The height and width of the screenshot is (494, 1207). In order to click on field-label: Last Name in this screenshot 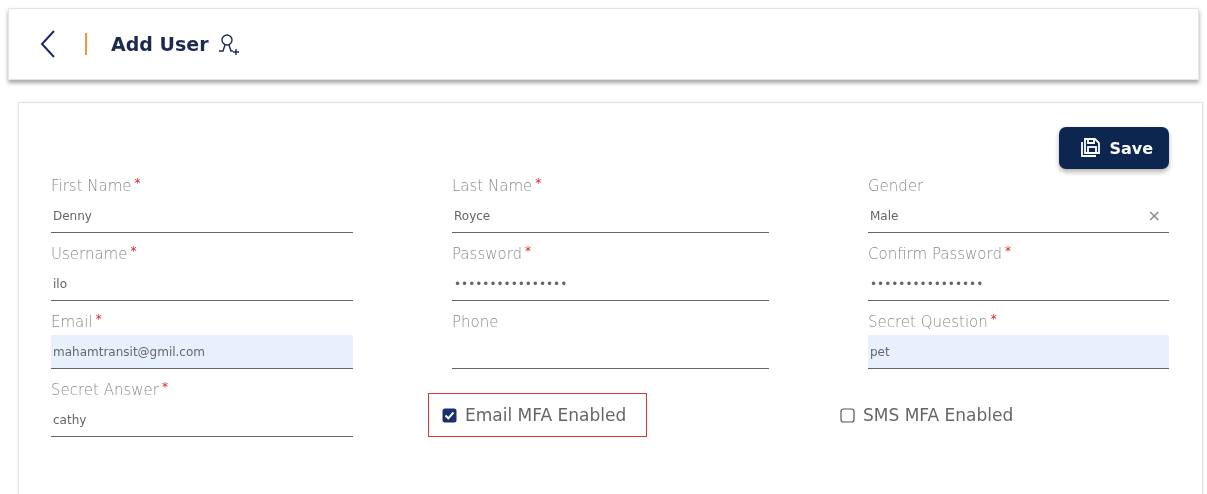, I will do `click(492, 186)`.